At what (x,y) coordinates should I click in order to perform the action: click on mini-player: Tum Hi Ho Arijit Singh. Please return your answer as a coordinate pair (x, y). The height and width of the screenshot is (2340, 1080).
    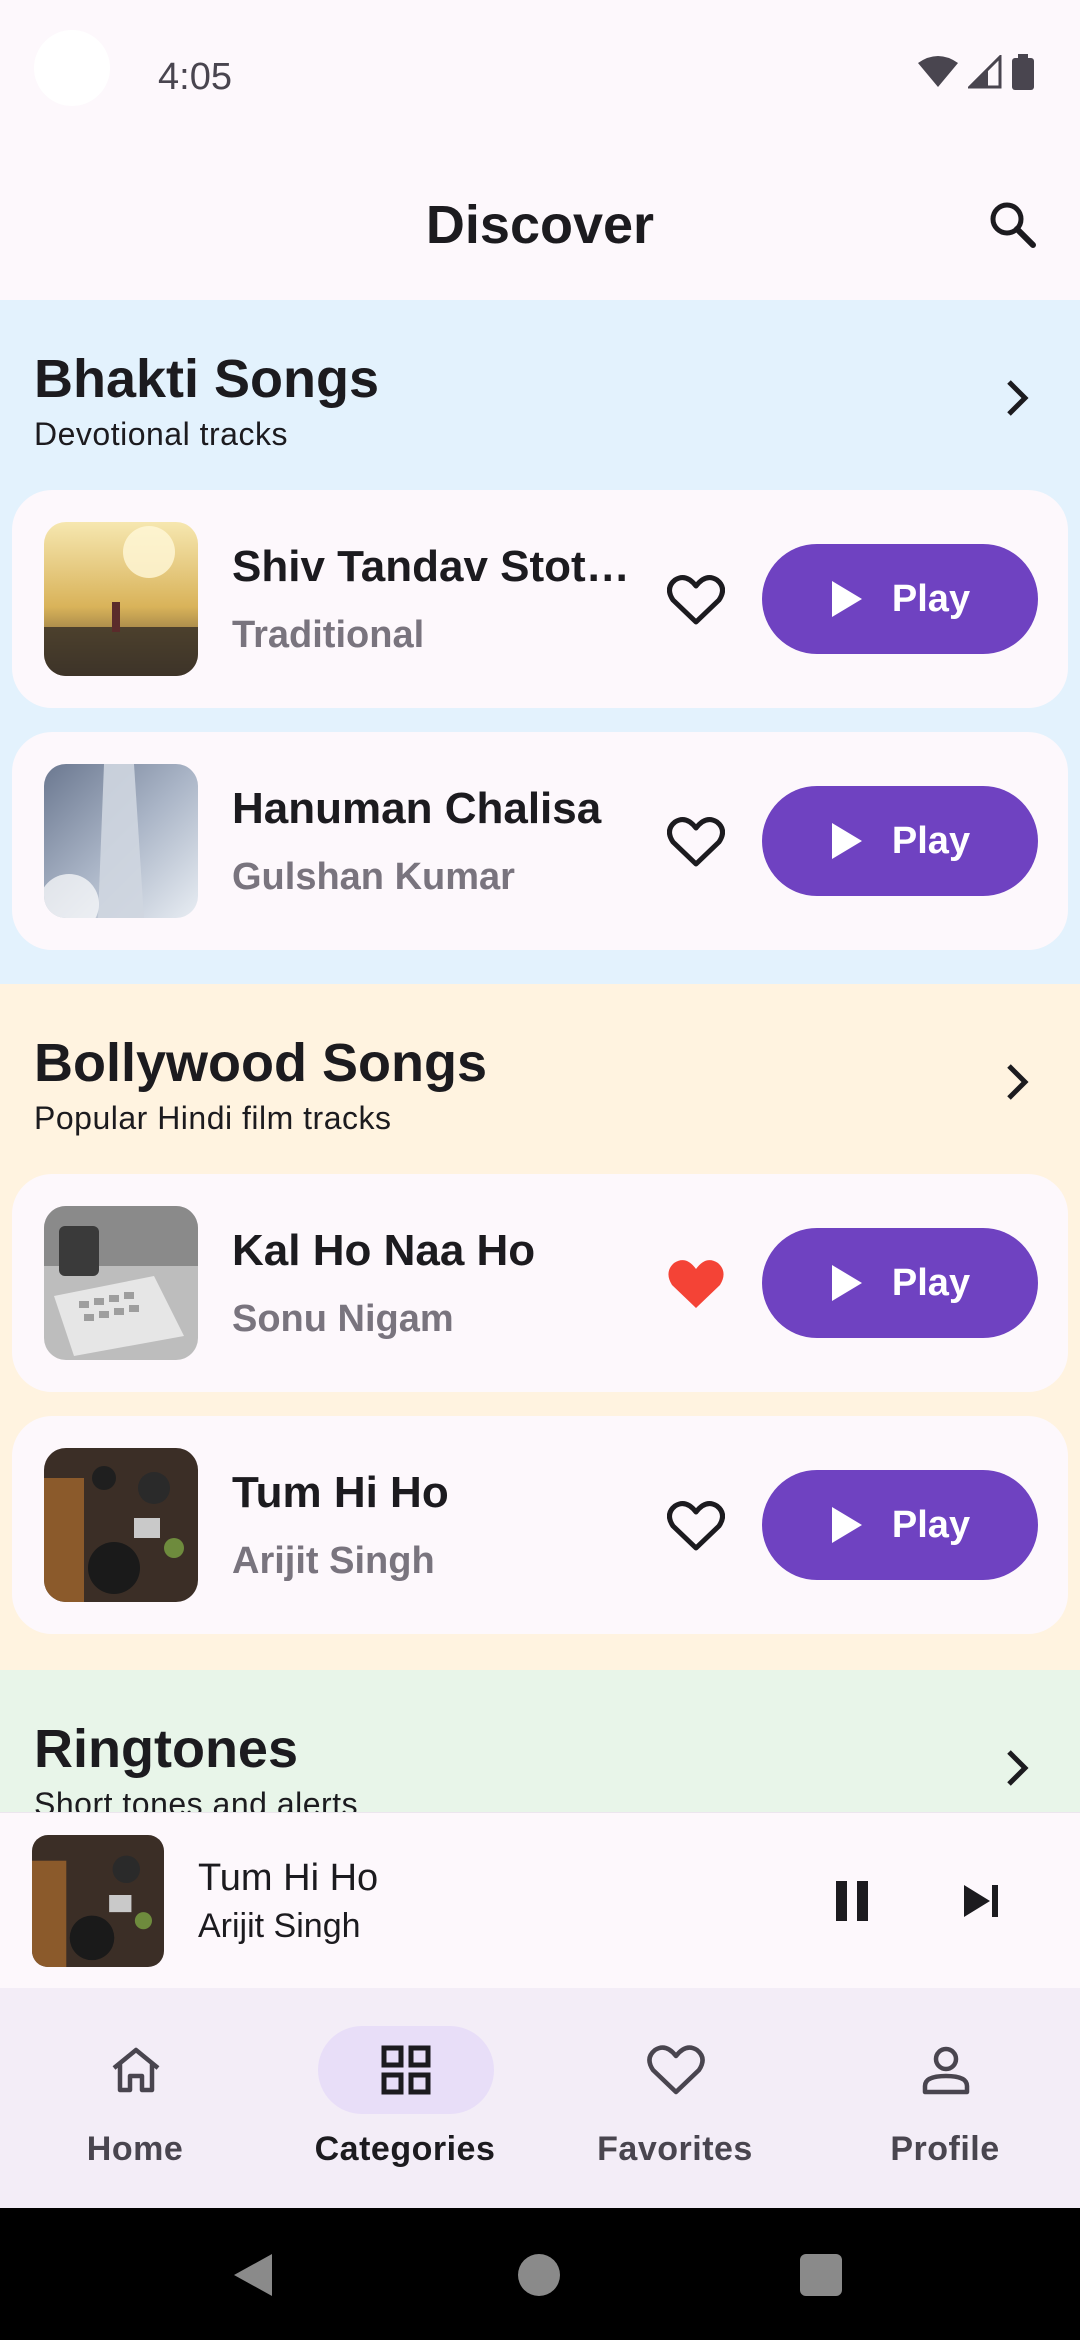
    Looking at the image, I should click on (540, 1900).